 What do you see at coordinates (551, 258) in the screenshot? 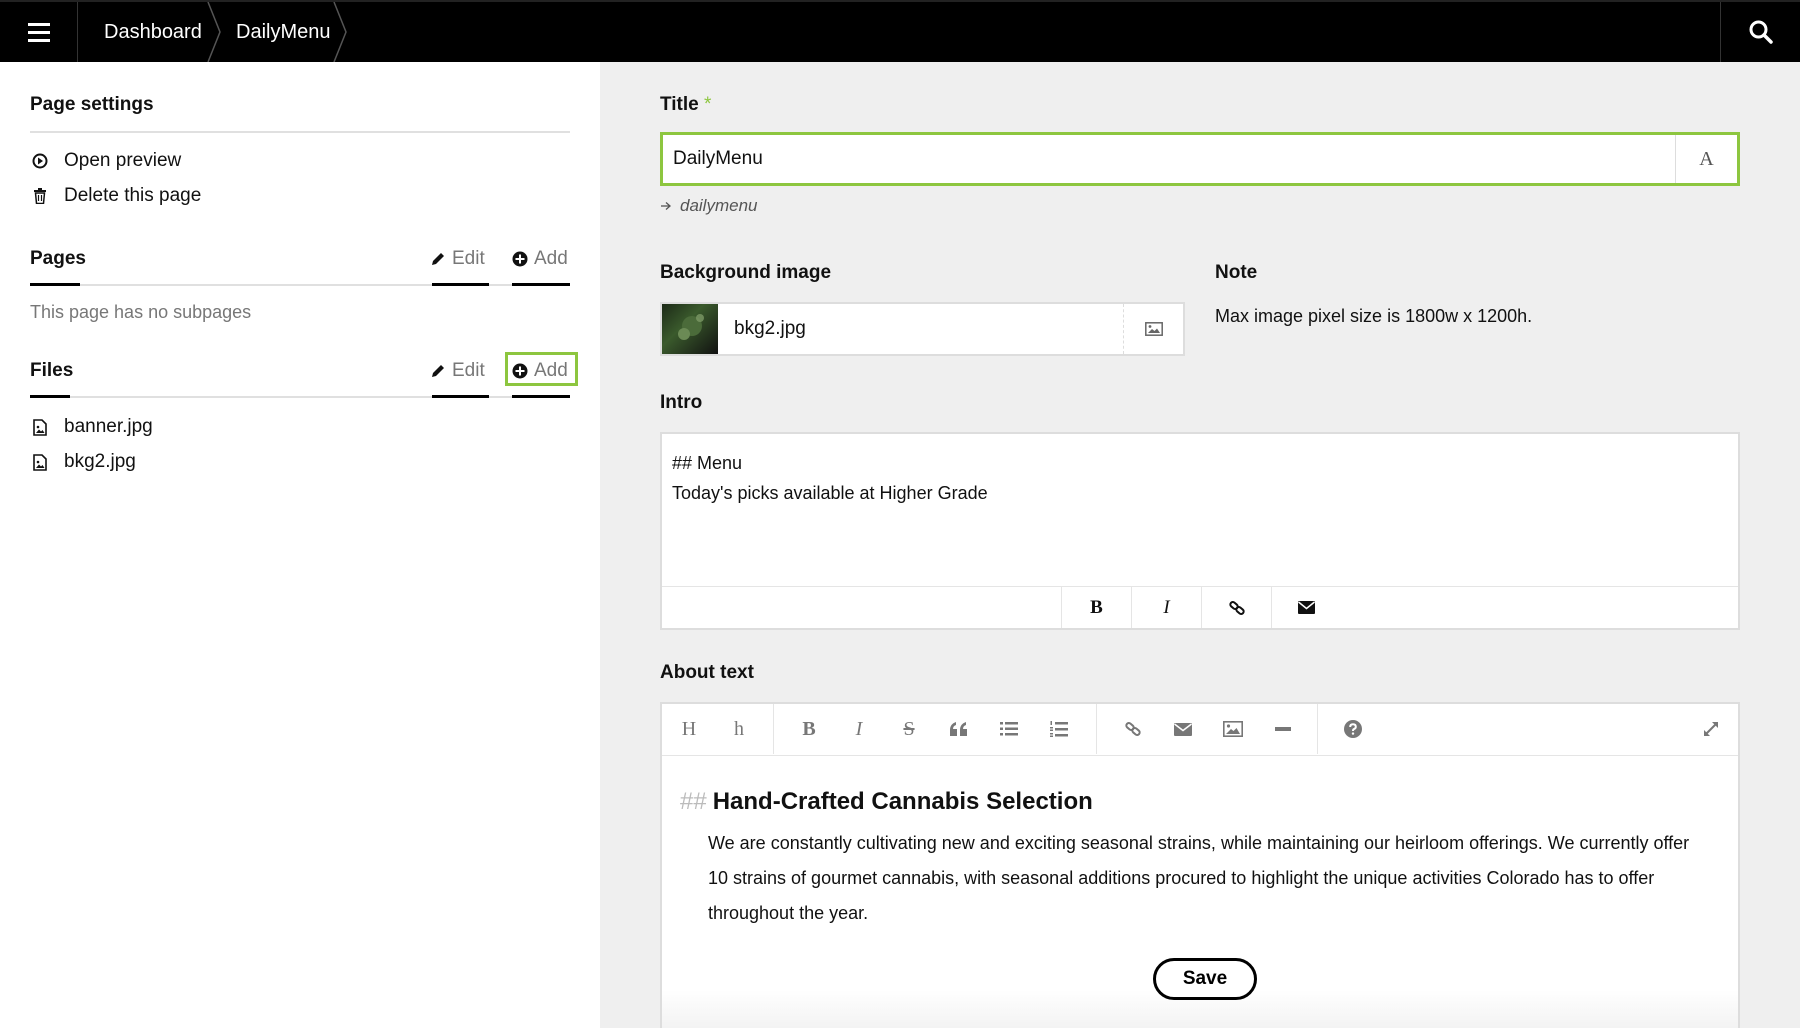
I see `pages-add-label: Add` at bounding box center [551, 258].